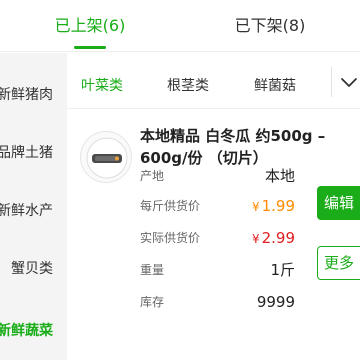  What do you see at coordinates (282, 270) in the screenshot?
I see `weight-value: 1斤` at bounding box center [282, 270].